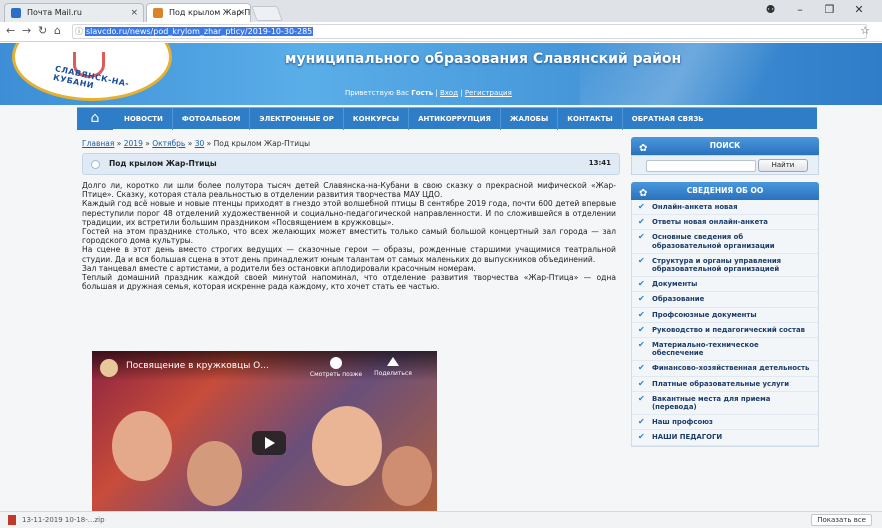 The image size is (882, 528). Describe the element at coordinates (262, 143) in the screenshot. I see `breadcrumb-current: Под крылом Жар-Птицы` at that location.